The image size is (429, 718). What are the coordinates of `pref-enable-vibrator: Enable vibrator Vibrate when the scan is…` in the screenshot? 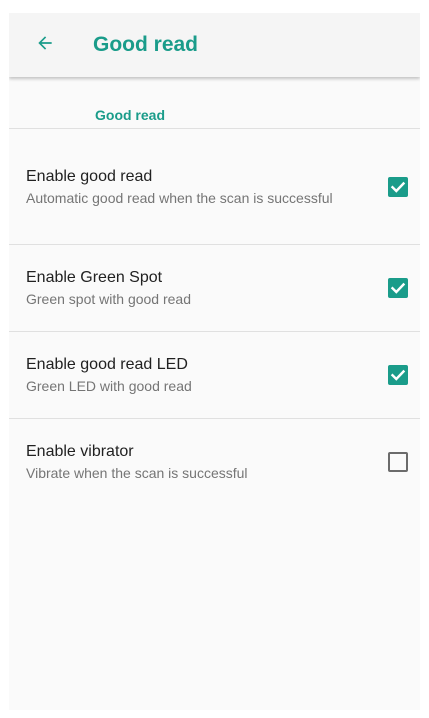 It's located at (214, 462).